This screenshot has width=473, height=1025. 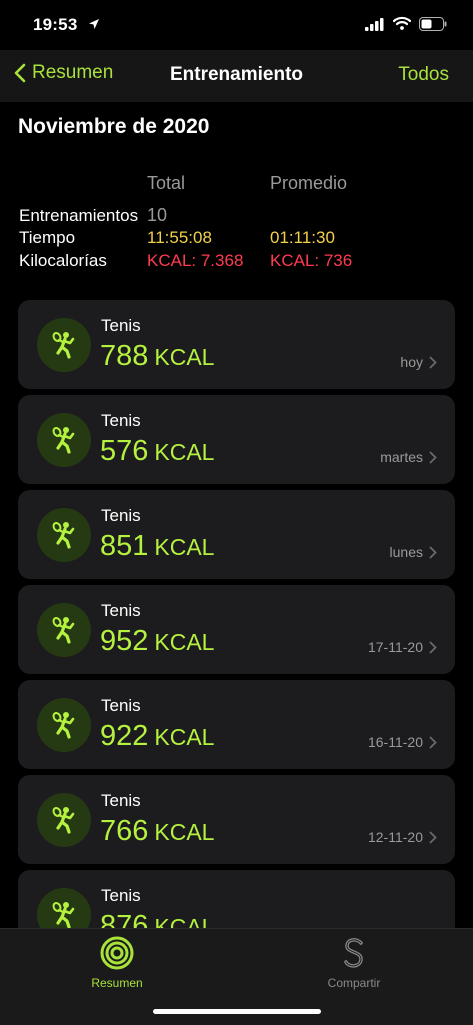 I want to click on workout-date: 12-11-20, so click(x=402, y=837).